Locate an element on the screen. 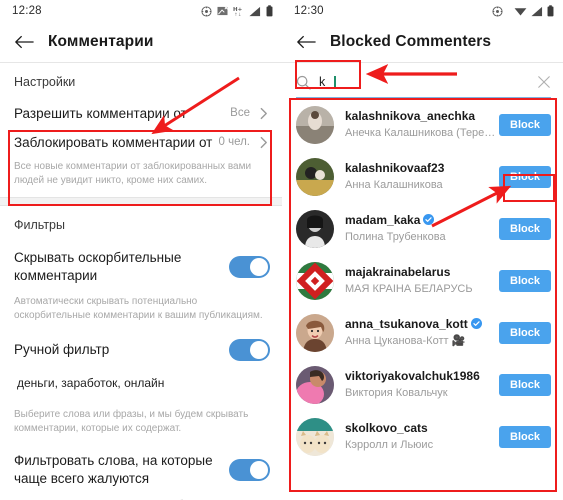  filters-section-label: Фильтры is located at coordinates (39, 225).